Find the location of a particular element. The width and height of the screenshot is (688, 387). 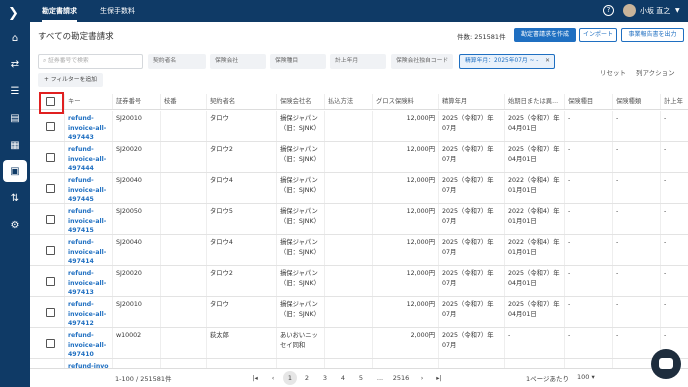

row-policy-number: SJ20050 is located at coordinates (136, 219).